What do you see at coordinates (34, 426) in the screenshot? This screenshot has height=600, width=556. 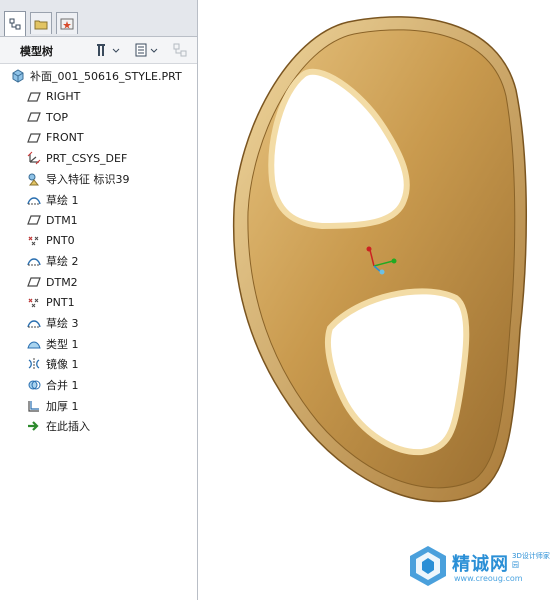 I see `insert-here-arrow-icon` at bounding box center [34, 426].